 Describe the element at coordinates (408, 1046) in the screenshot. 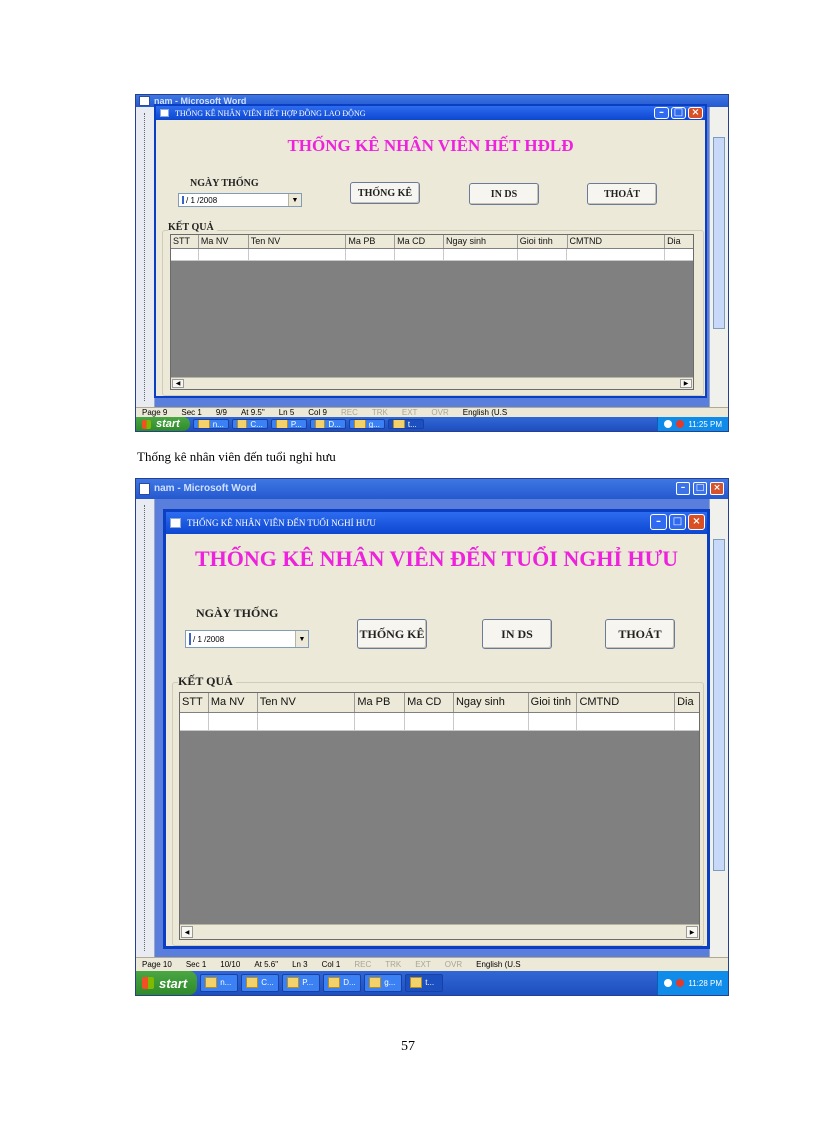

I see `page-number: 57` at that location.